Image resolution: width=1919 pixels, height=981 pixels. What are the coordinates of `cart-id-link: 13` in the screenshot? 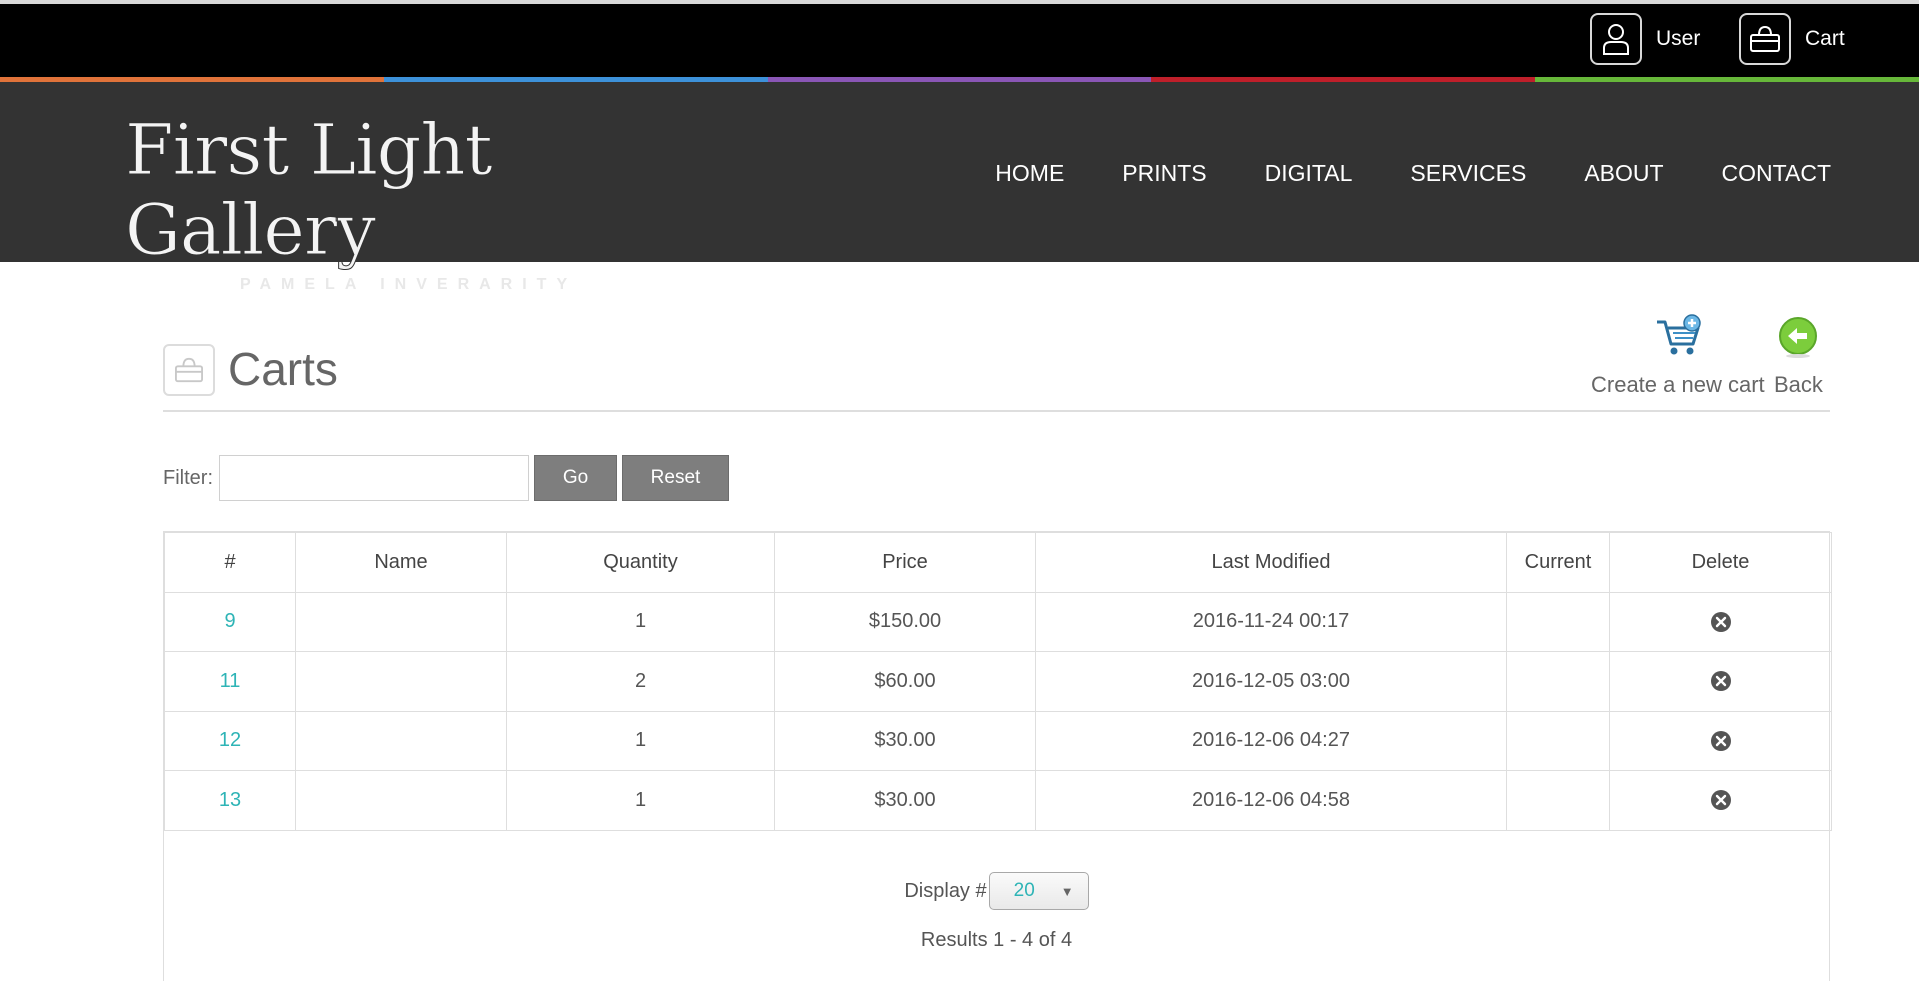 It's located at (230, 800).